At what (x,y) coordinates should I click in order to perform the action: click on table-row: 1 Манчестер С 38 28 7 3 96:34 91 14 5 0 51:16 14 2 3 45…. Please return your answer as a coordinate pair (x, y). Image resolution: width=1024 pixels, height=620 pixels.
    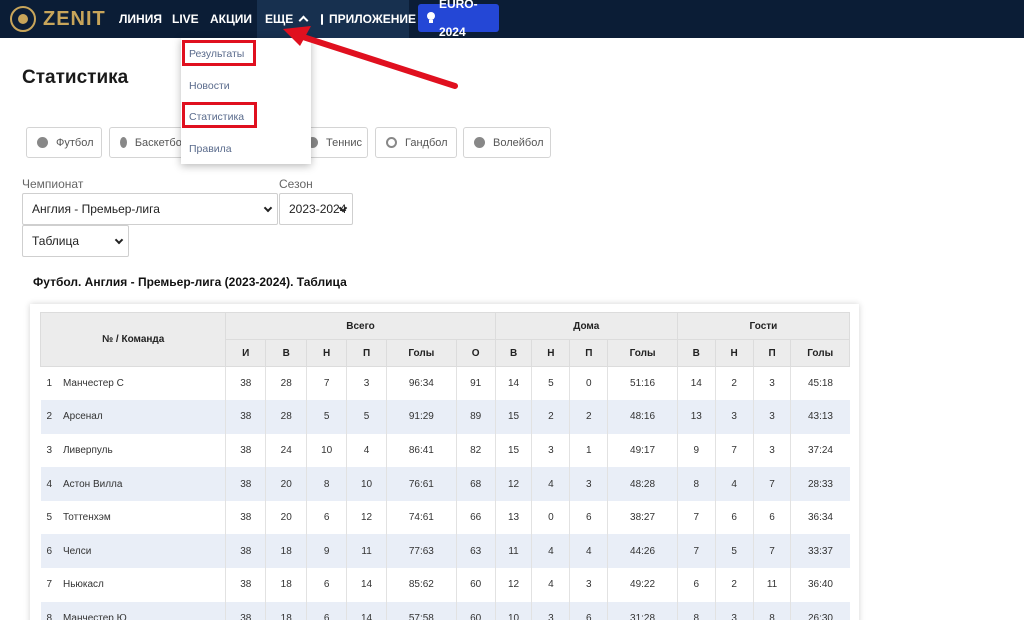
    Looking at the image, I should click on (445, 383).